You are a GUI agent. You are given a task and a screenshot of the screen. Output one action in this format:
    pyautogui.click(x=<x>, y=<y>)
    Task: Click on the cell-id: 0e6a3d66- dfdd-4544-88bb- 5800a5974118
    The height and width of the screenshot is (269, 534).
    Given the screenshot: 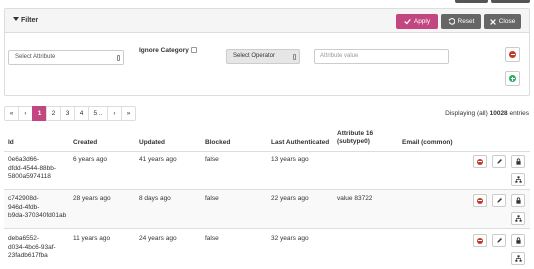 What is the action you would take?
    pyautogui.click(x=32, y=169)
    